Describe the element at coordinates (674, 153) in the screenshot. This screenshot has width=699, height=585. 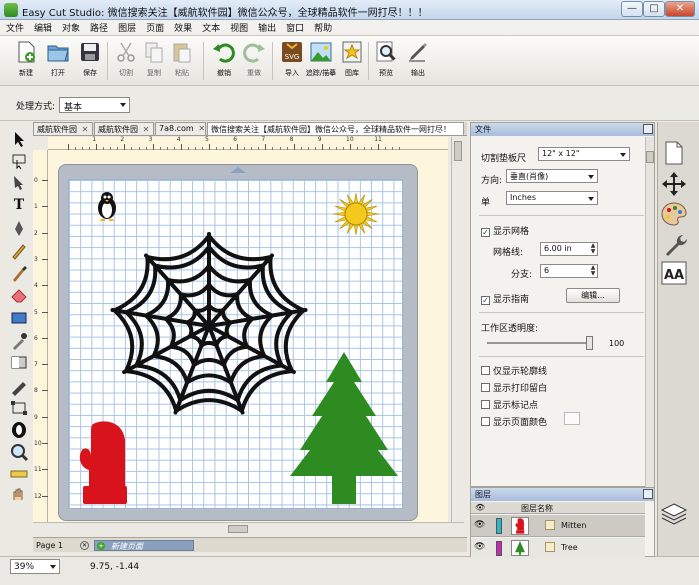
I see `document-panel-icon` at that location.